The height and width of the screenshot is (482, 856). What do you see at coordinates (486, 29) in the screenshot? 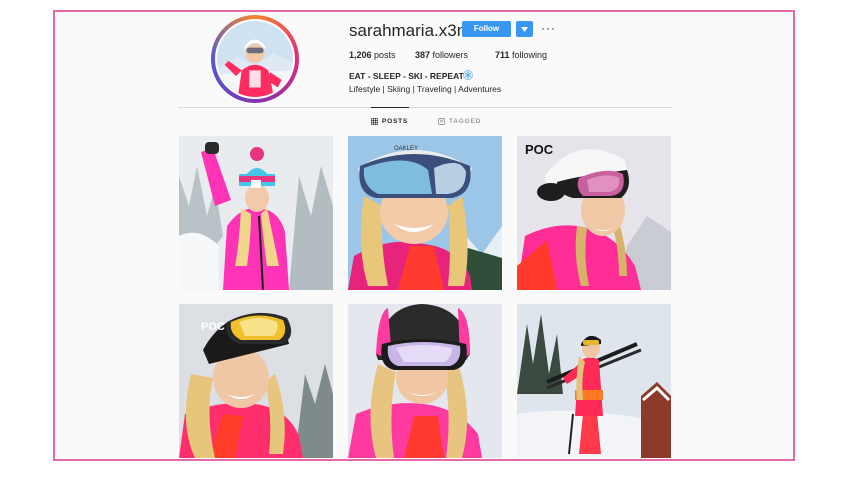
I see `follow-button: Follow` at bounding box center [486, 29].